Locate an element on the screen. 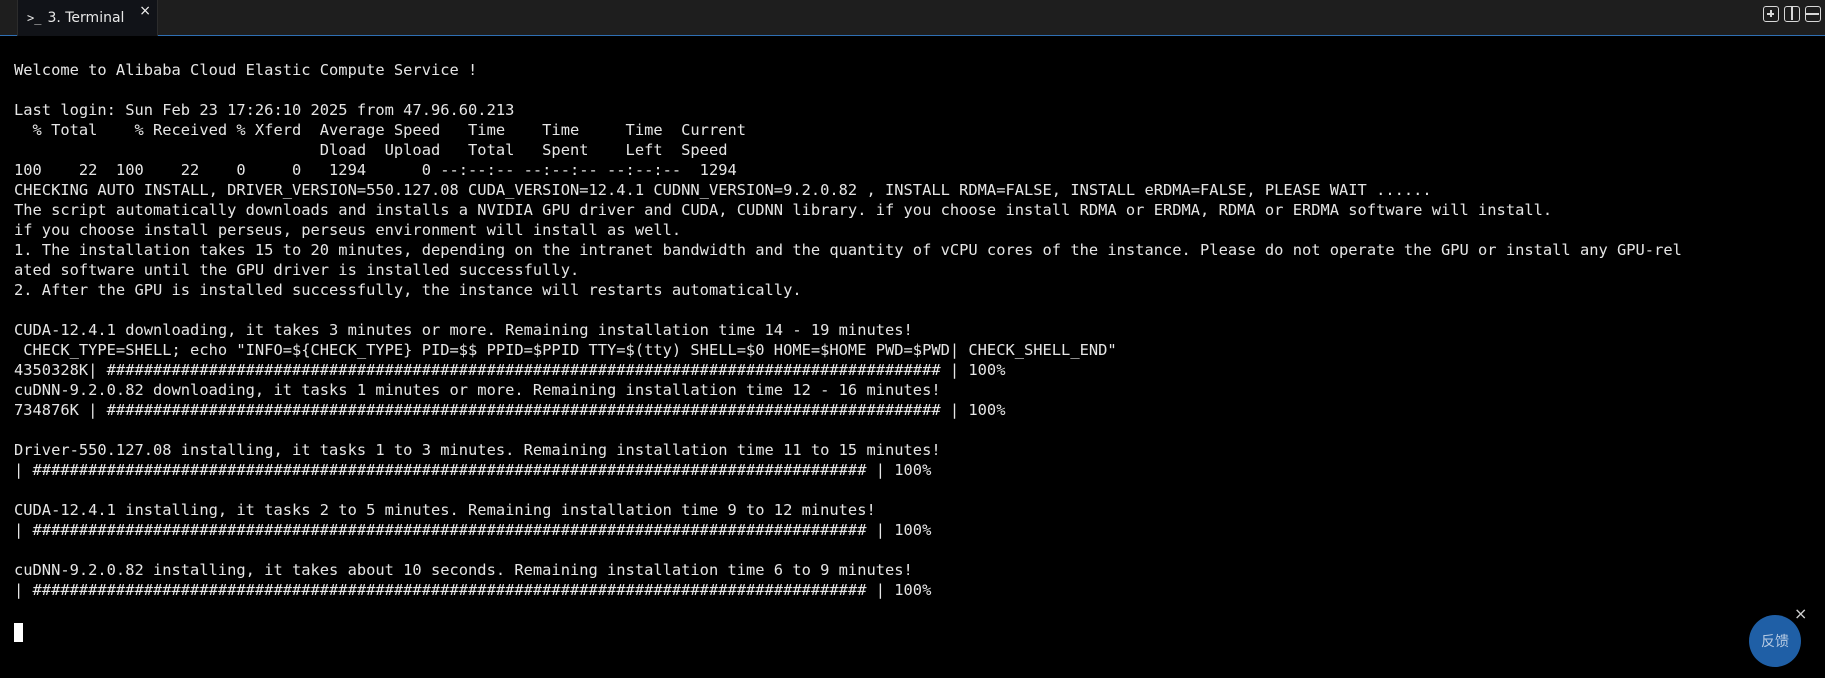  tab-title: 3. Terminal is located at coordinates (86, 18).